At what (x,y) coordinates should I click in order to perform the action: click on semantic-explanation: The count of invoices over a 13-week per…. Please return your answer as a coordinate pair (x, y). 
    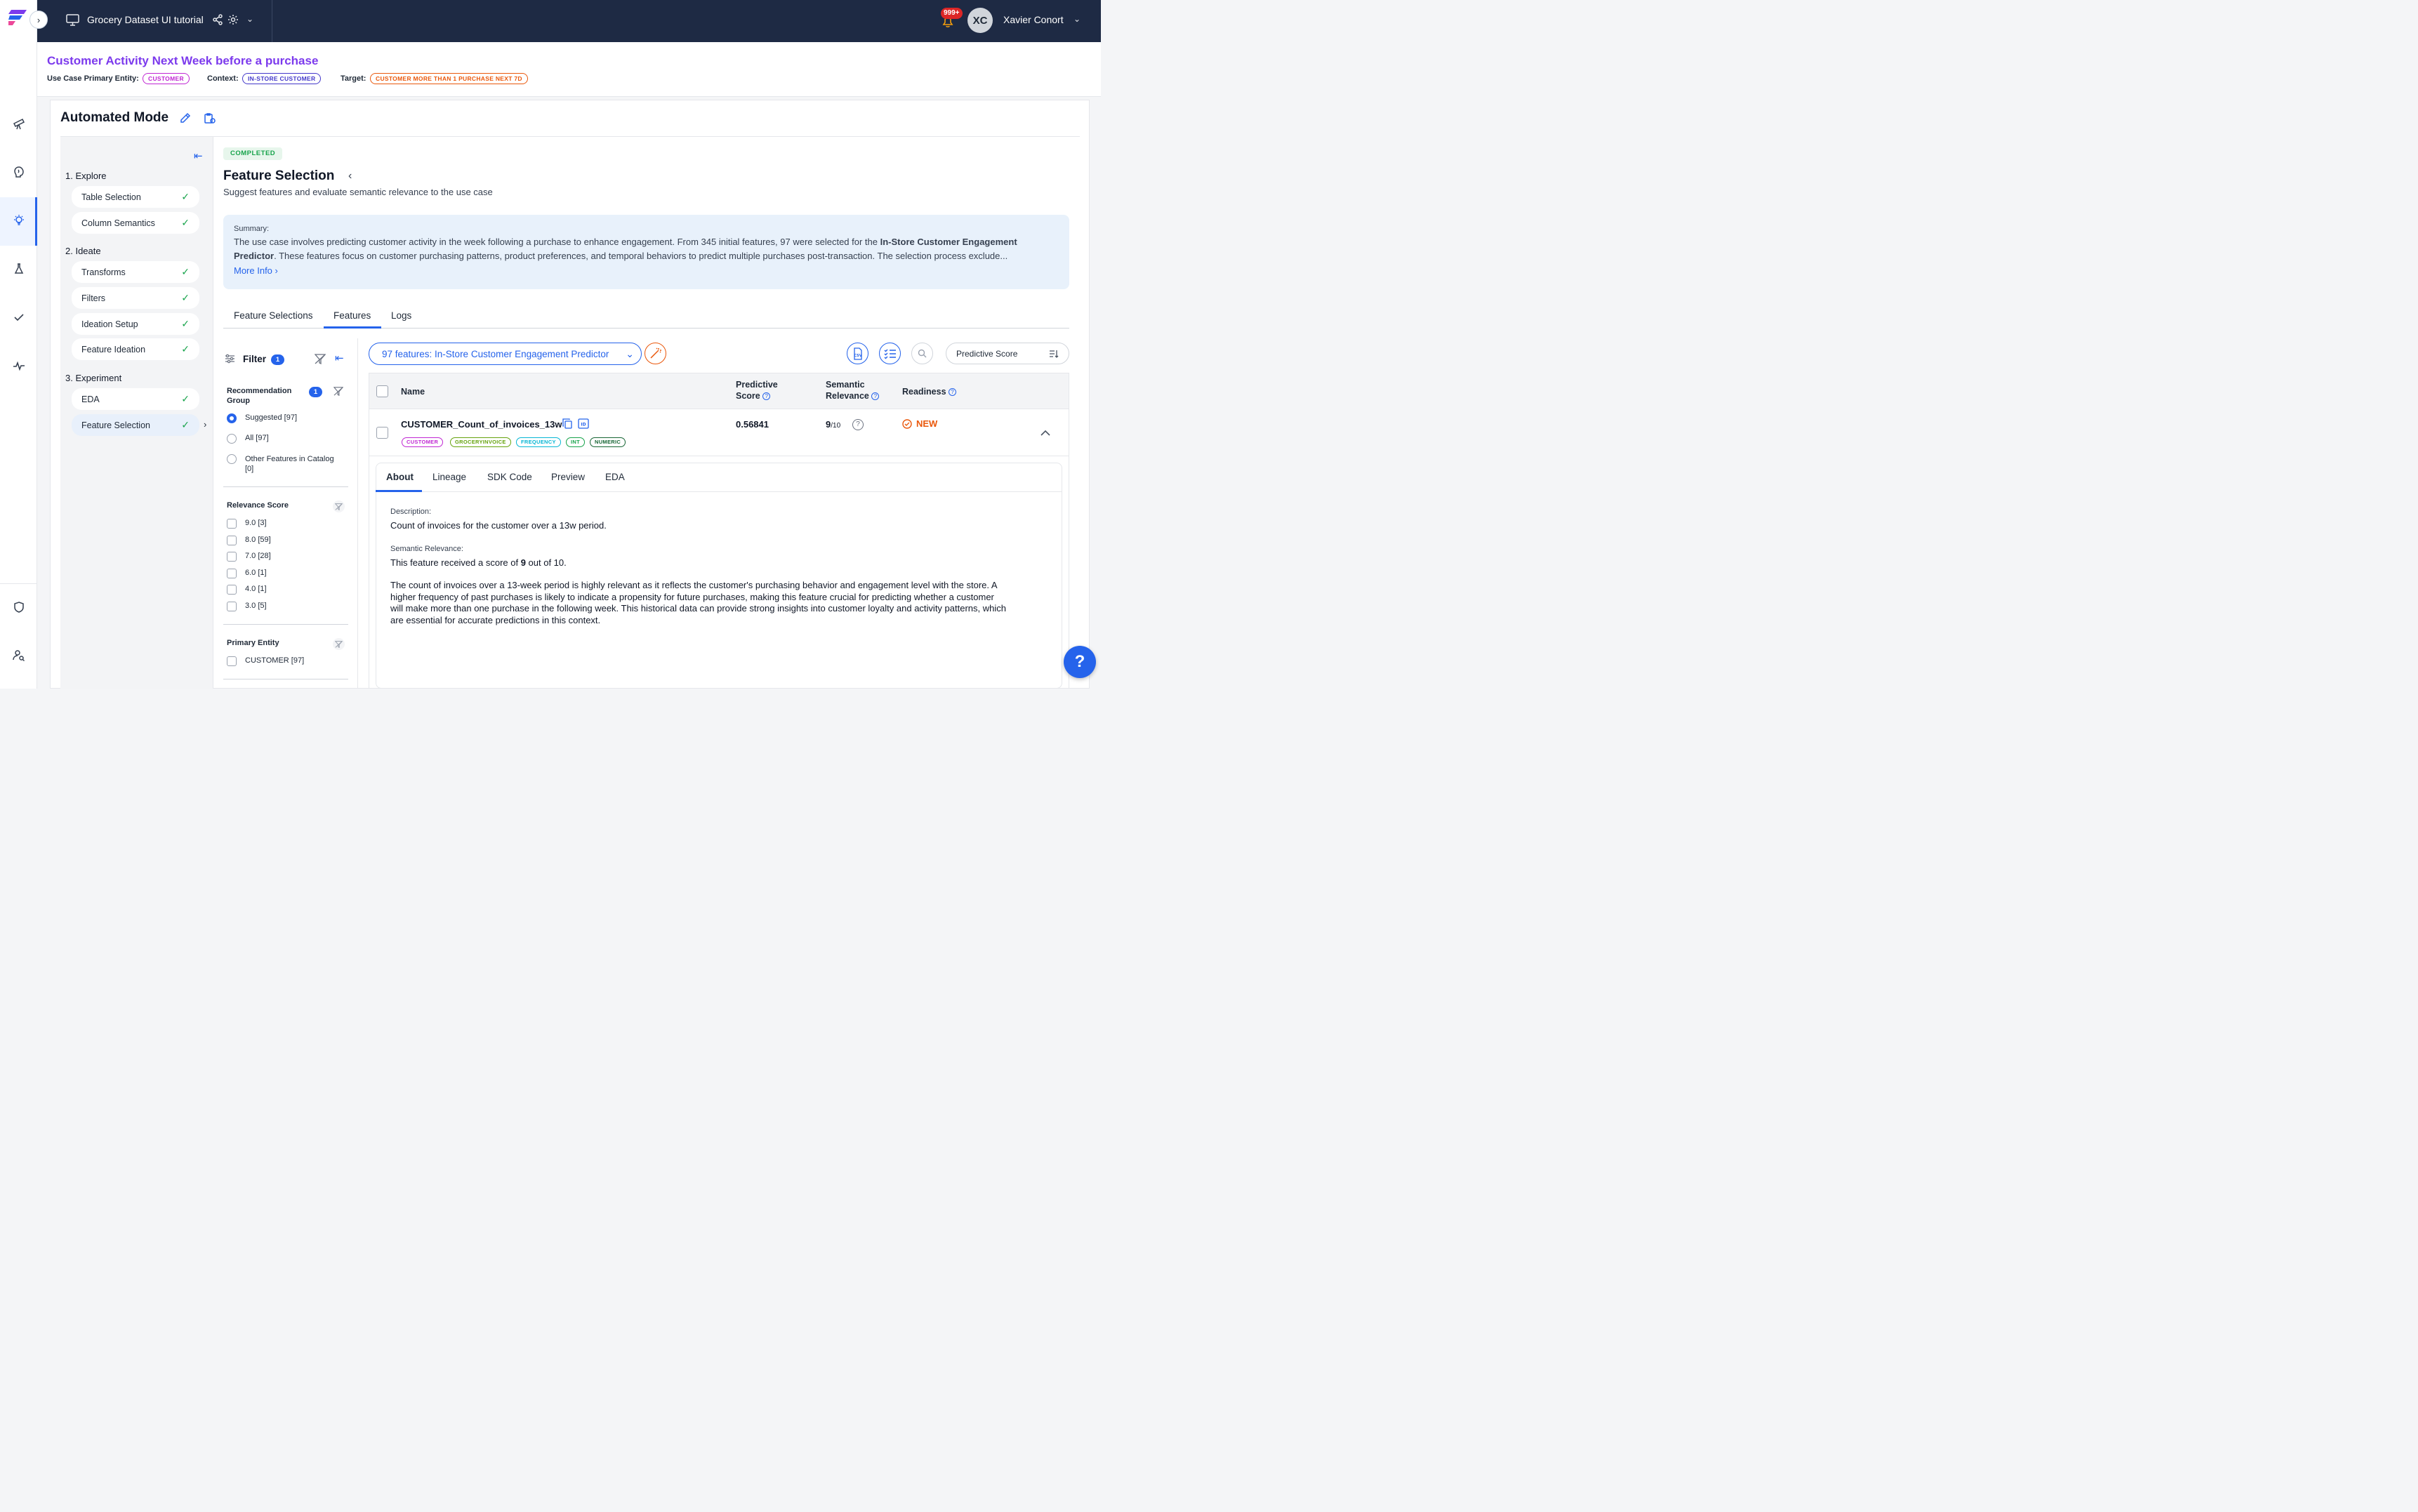
    Looking at the image, I should click on (698, 602).